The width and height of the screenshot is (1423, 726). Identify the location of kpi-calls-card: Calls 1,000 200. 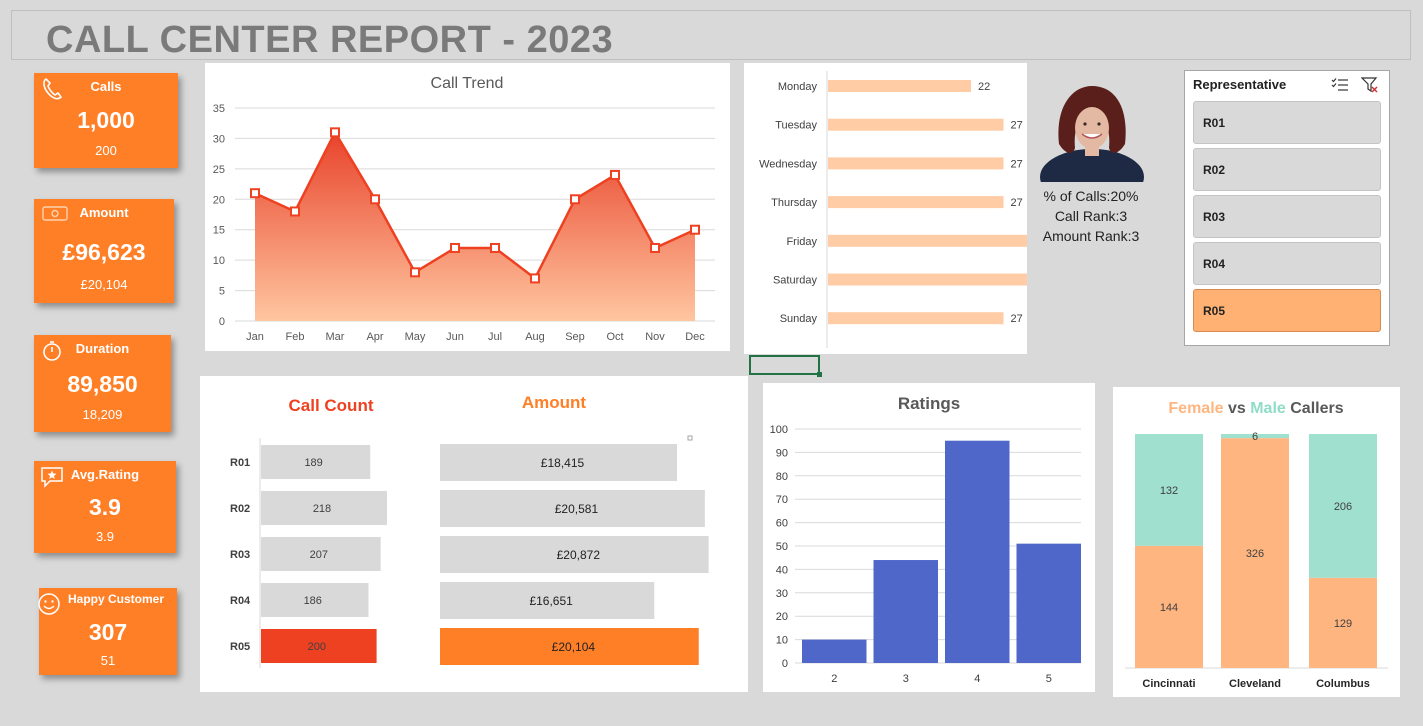
(106, 120).